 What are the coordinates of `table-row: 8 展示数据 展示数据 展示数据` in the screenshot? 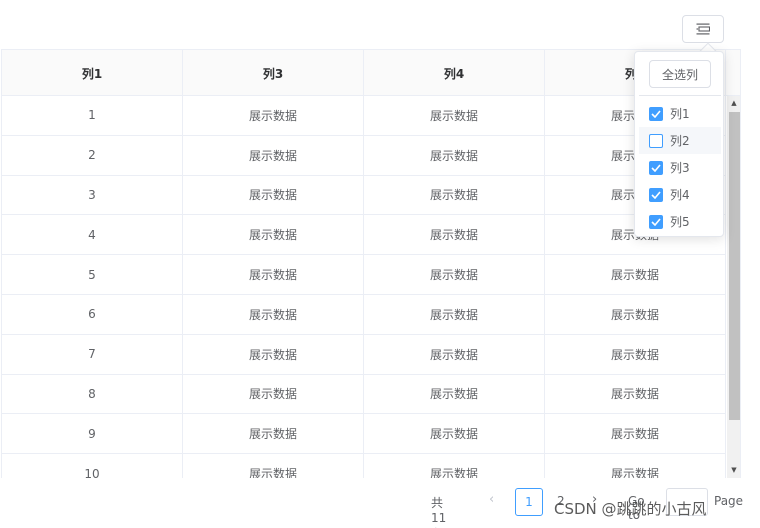 It's located at (364, 394).